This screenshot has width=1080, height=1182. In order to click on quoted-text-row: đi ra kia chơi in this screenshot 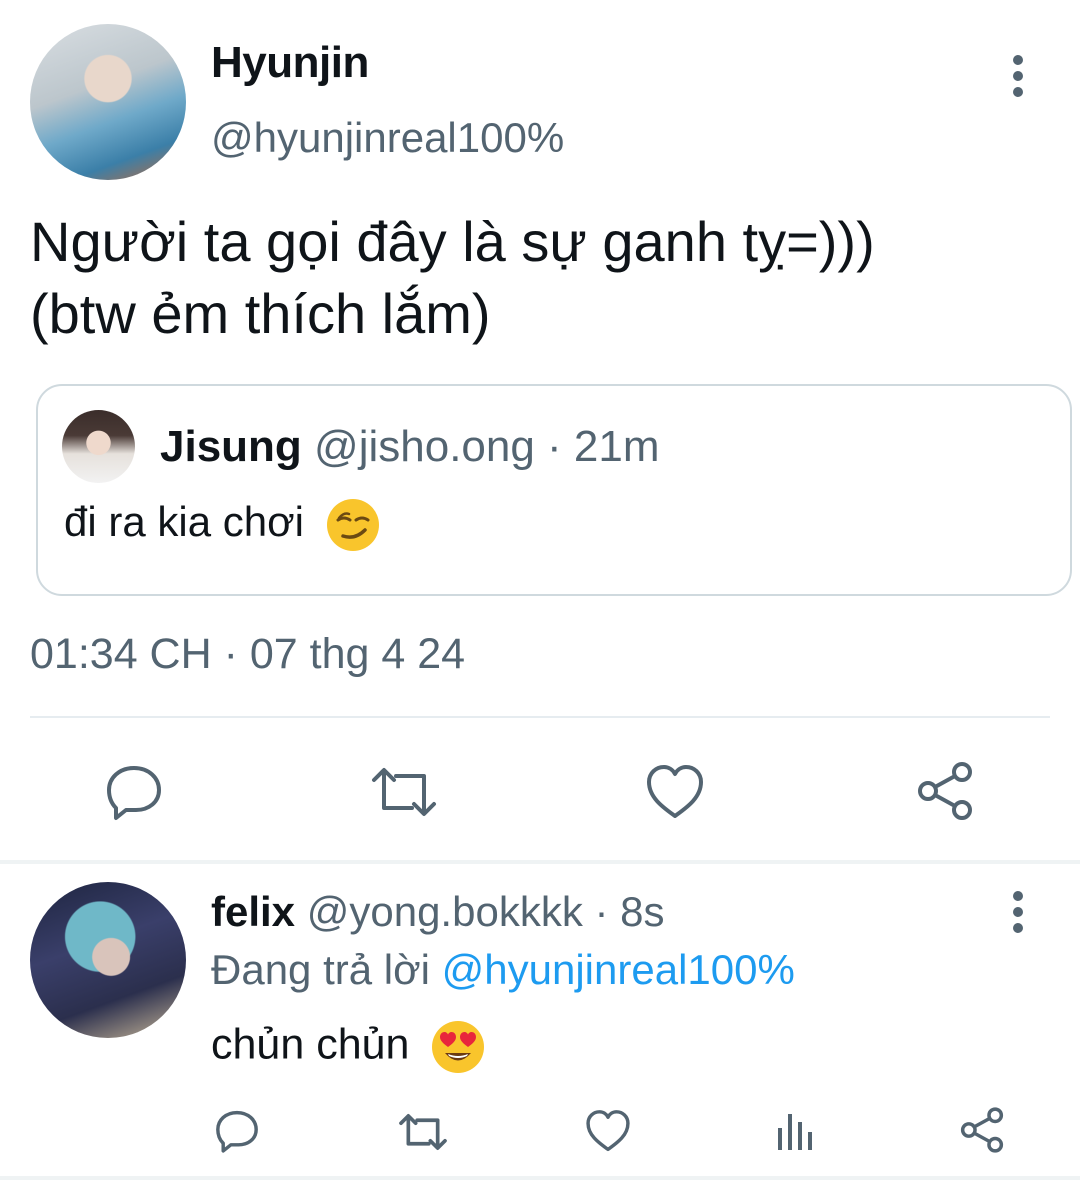, I will do `click(222, 525)`.